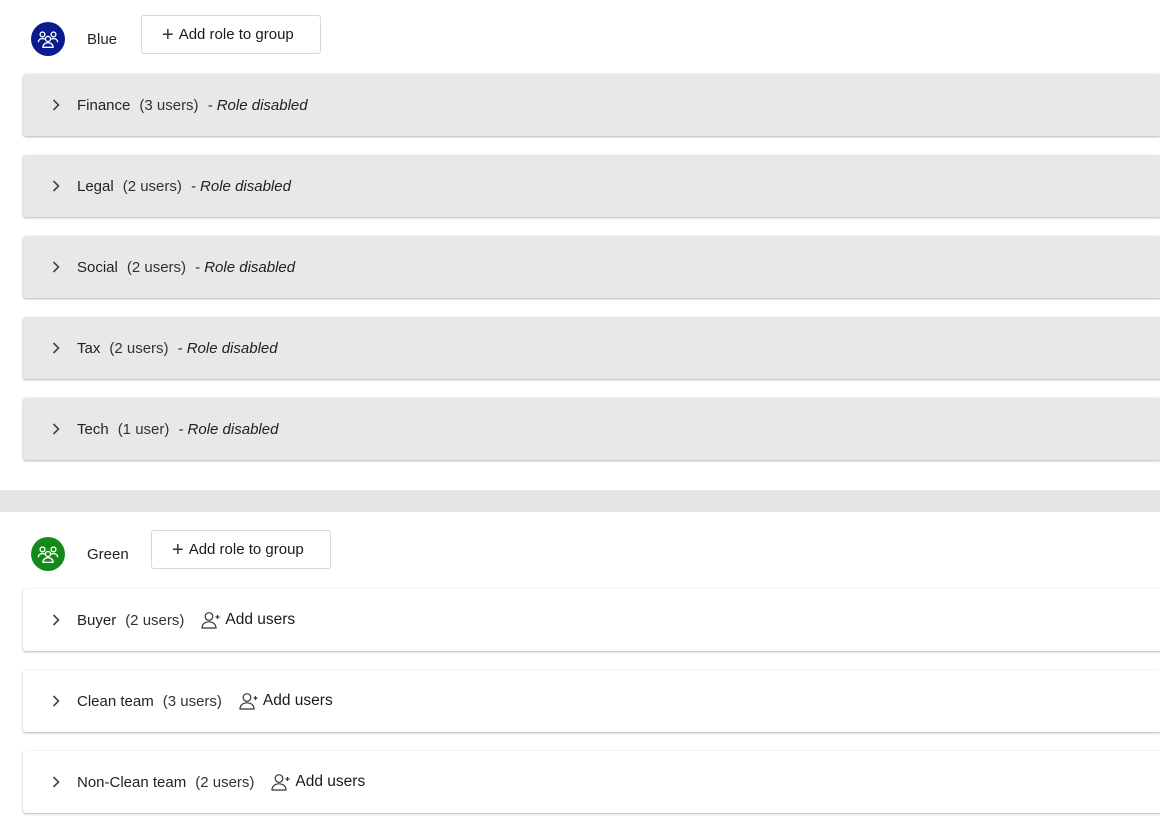  I want to click on role-name: Tax, so click(89, 348).